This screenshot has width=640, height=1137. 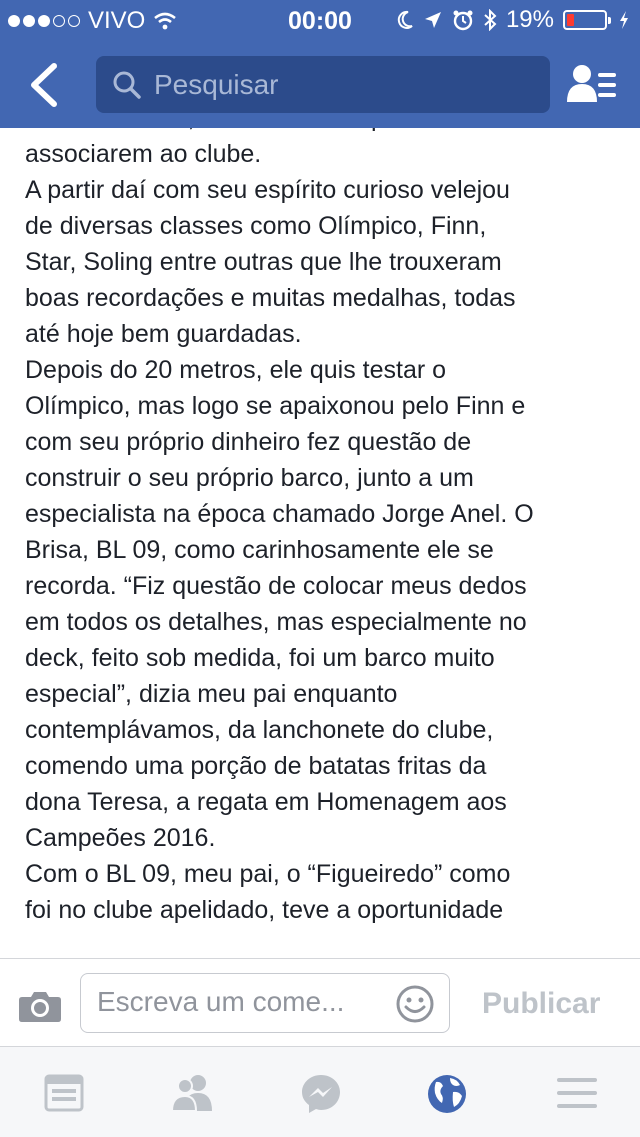 What do you see at coordinates (266, 802) in the screenshot?
I see `post-text-line: dona Teresa, a regata em Homenagem aos` at bounding box center [266, 802].